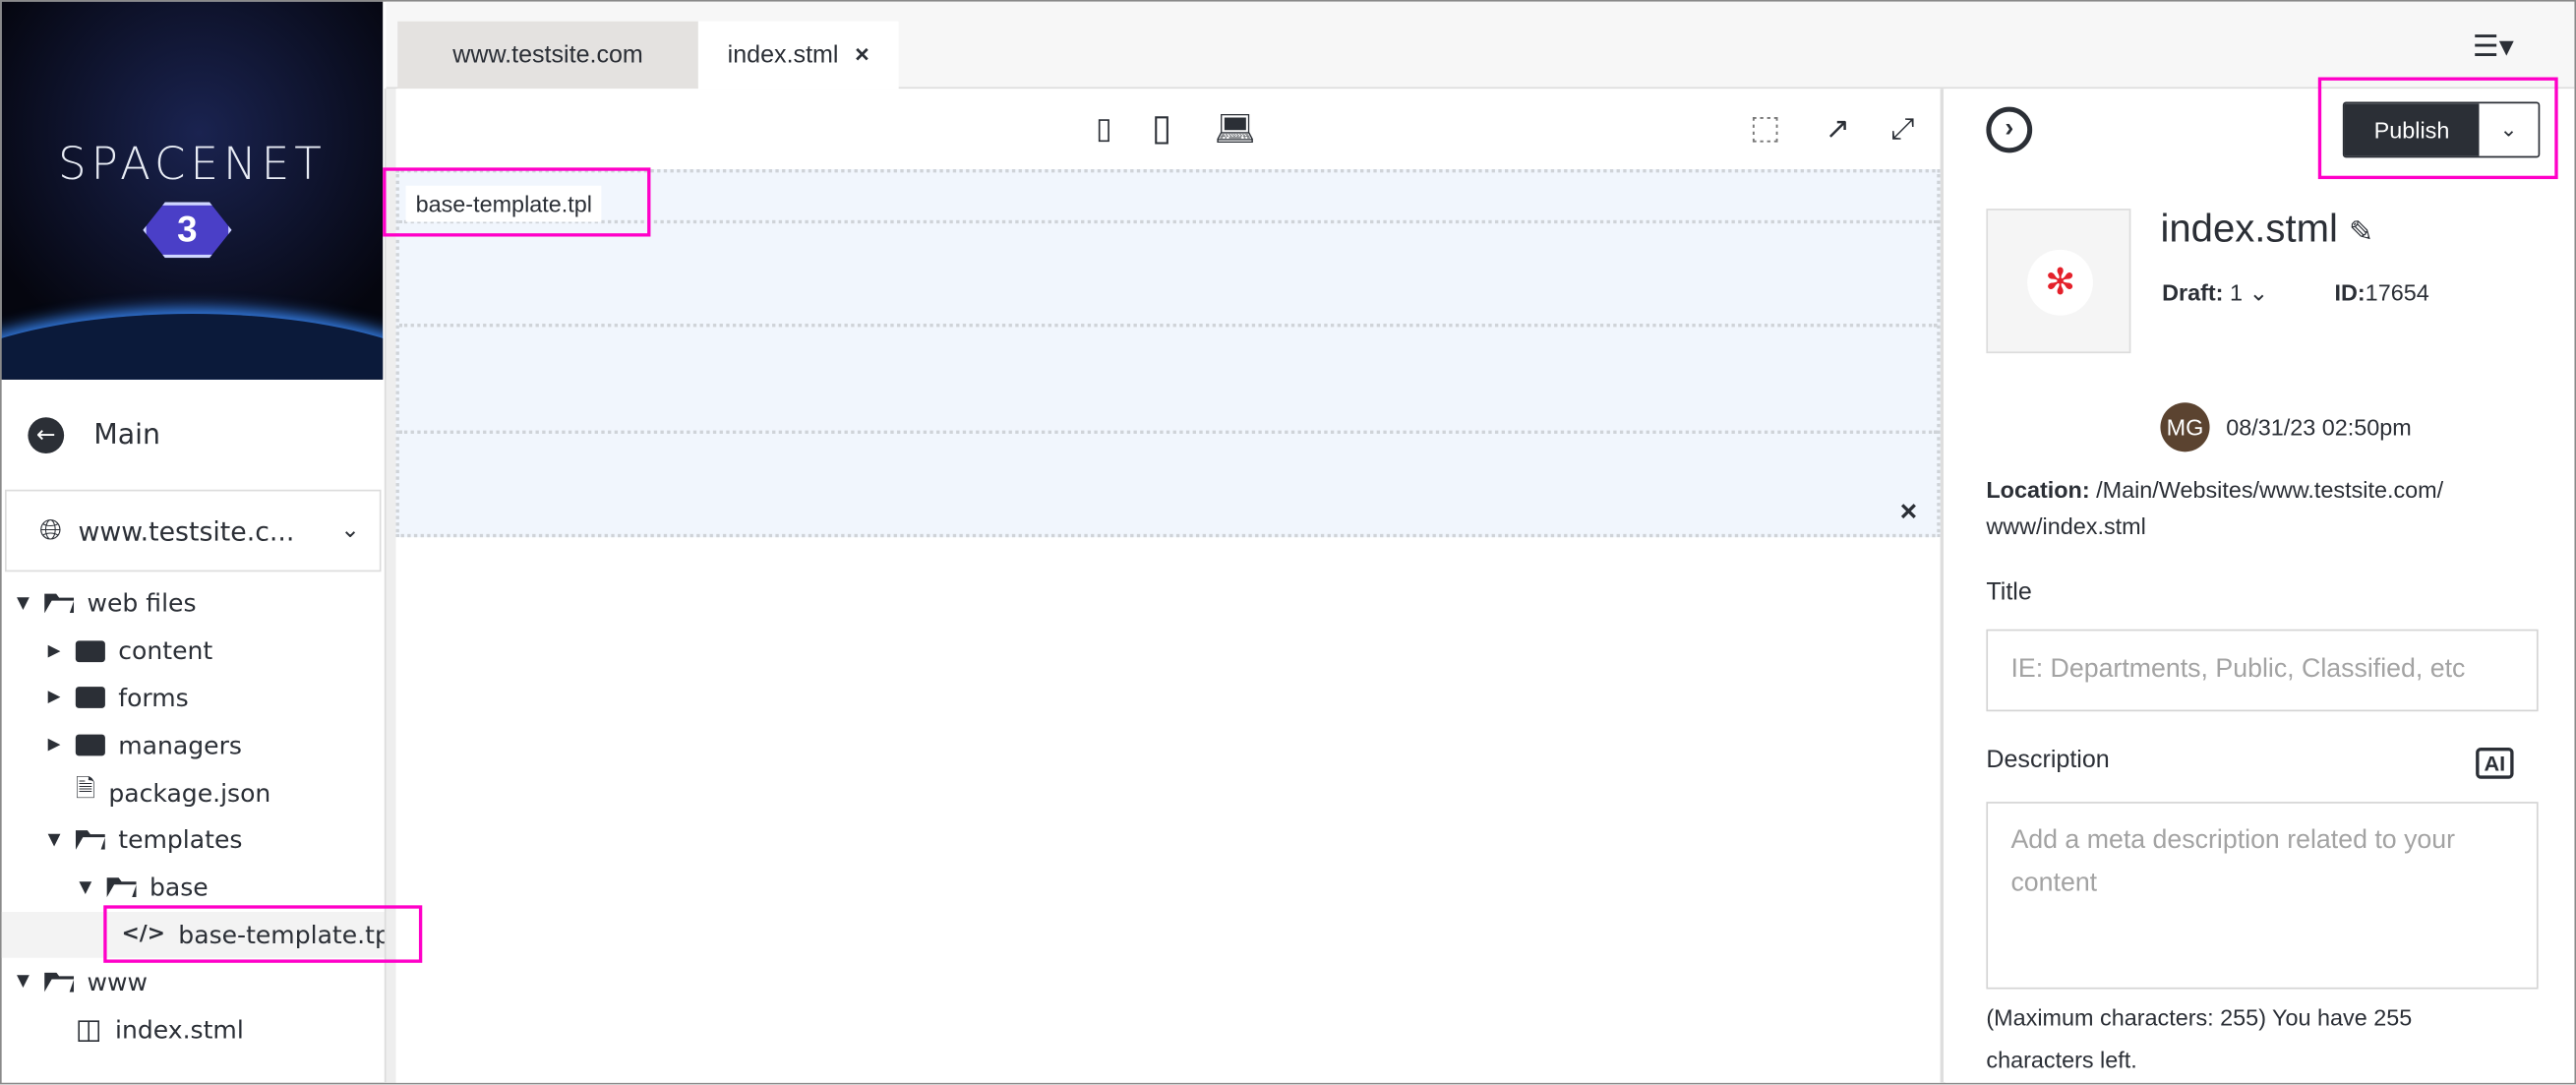 The image size is (2576, 1085). I want to click on tree-item: ▶ content, so click(194, 651).